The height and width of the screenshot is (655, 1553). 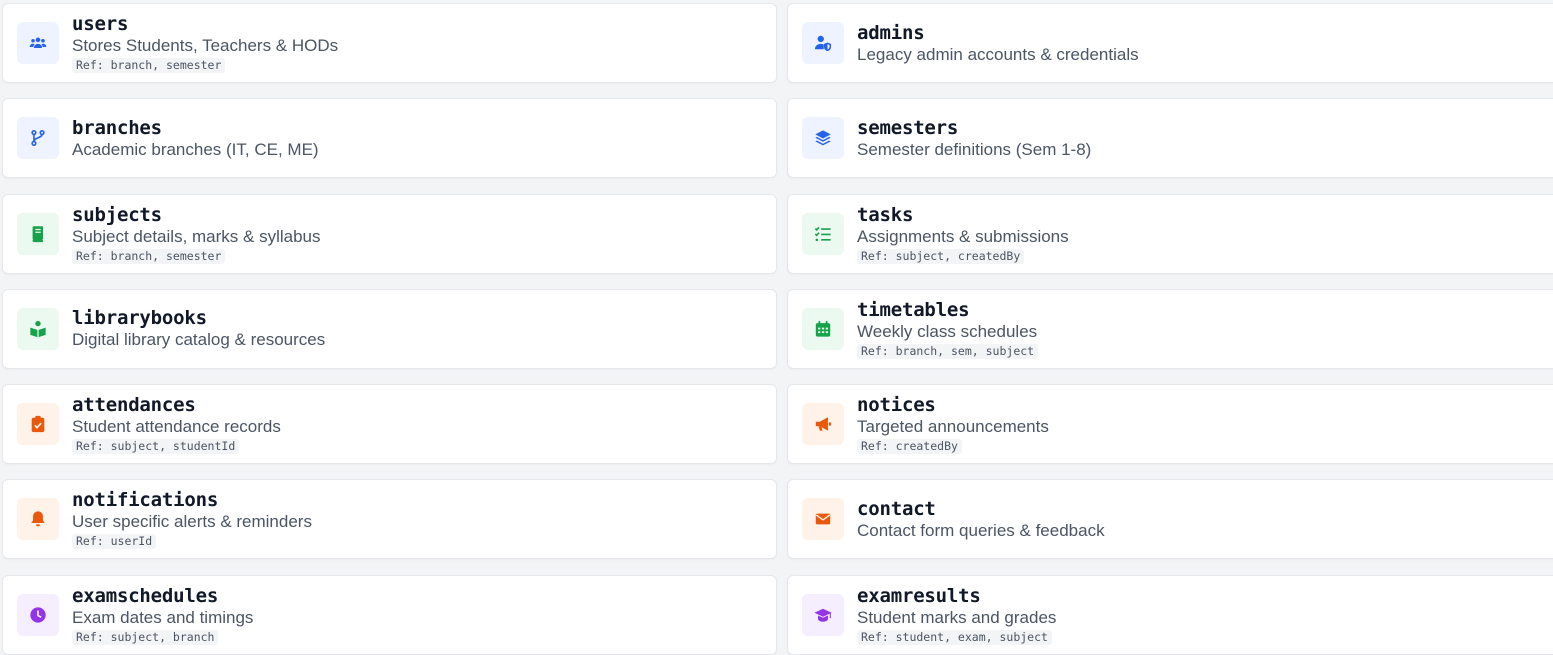 I want to click on calendar-icon, so click(x=823, y=328).